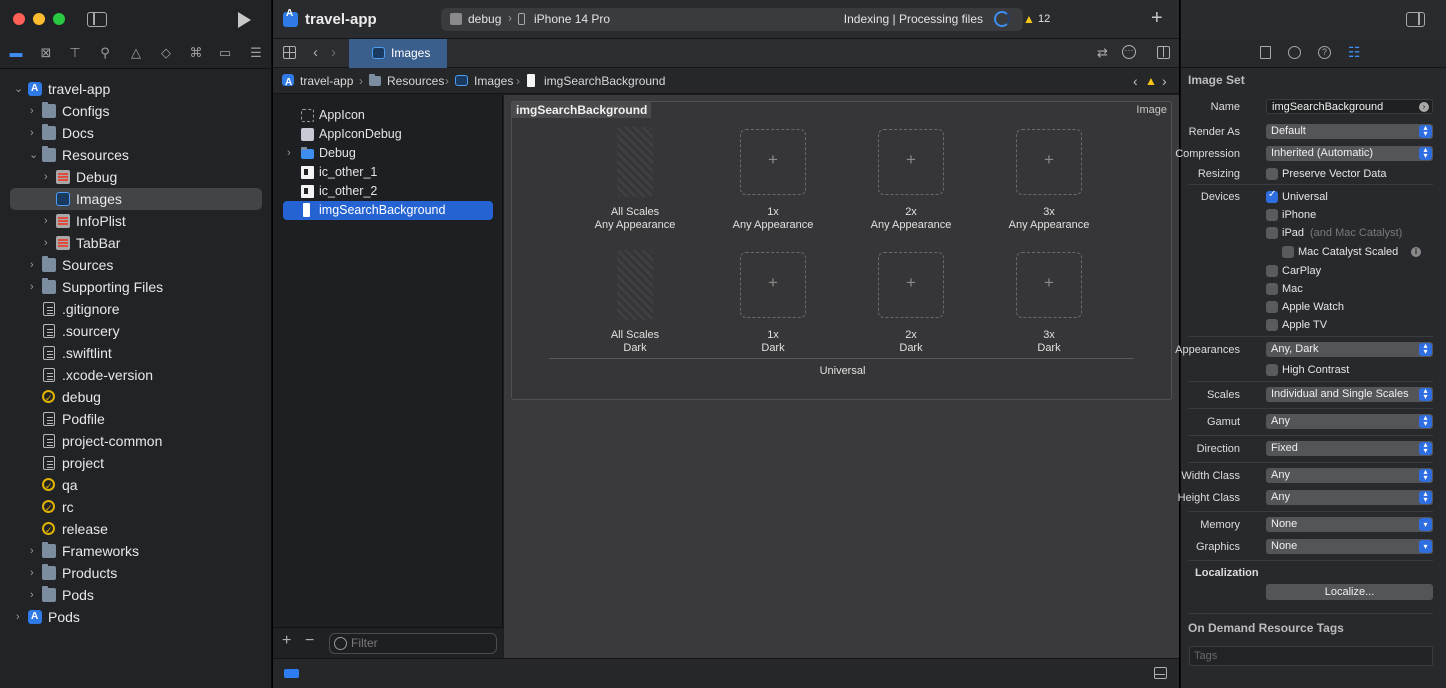 The height and width of the screenshot is (688, 1446). Describe the element at coordinates (1049, 162) in the screenshot. I see `image-well-3x` at that location.